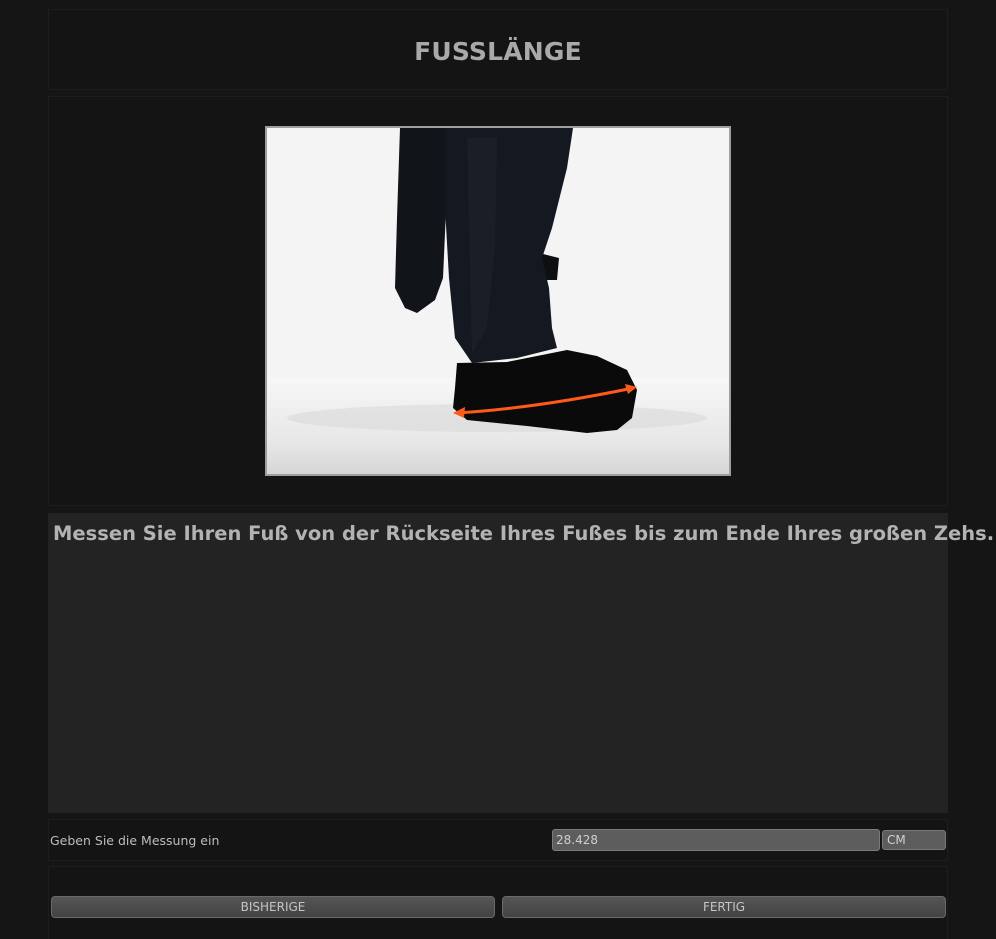 The height and width of the screenshot is (939, 996). I want to click on page-title: FUSSLÄNGE, so click(498, 51).